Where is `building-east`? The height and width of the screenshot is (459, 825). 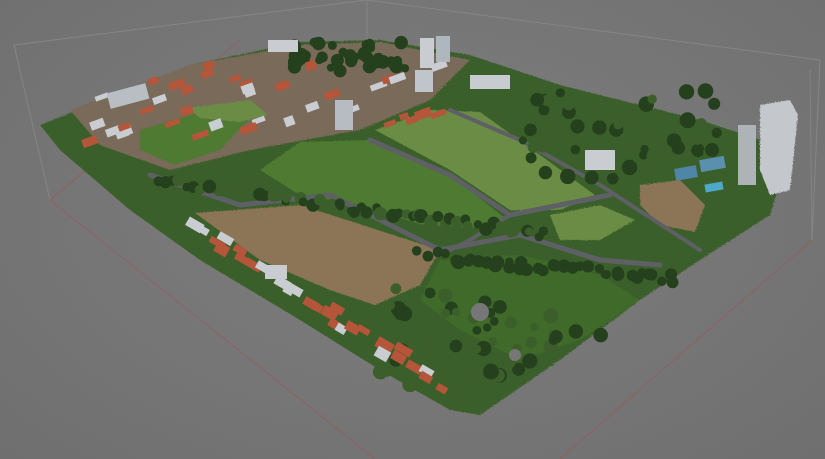
building-east is located at coordinates (600, 160).